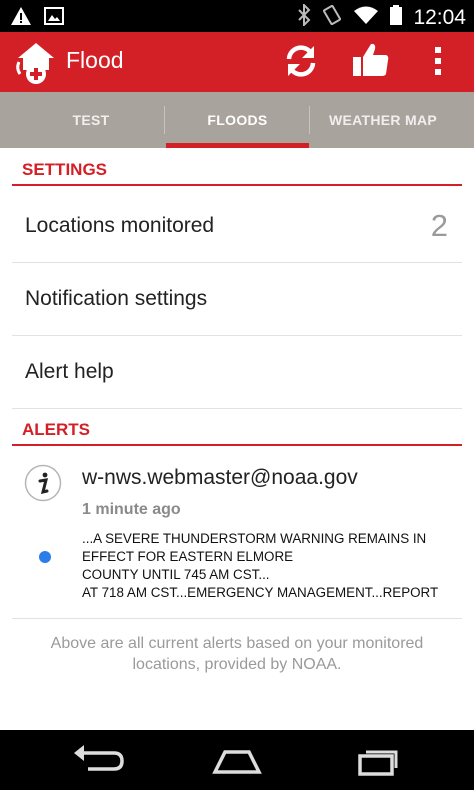  What do you see at coordinates (371, 62) in the screenshot?
I see `thumbs-up-icon` at bounding box center [371, 62].